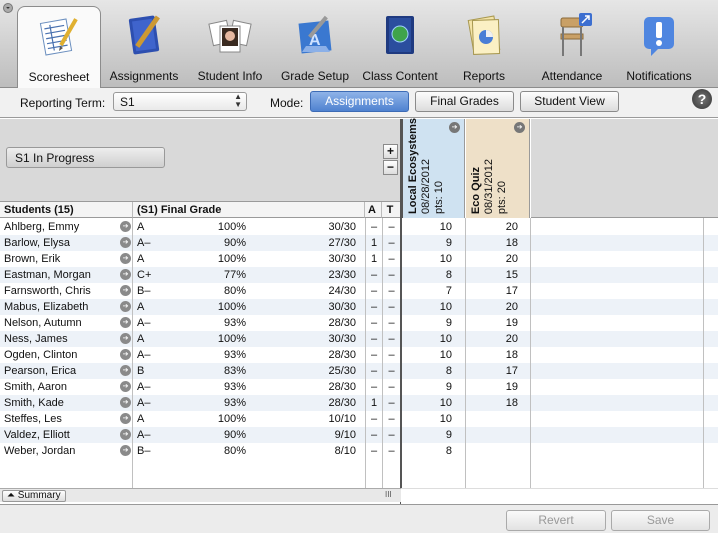 The height and width of the screenshot is (533, 718). What do you see at coordinates (200, 435) in the screenshot?
I see `table-row: Valdez, Elliott ➔ A– 90% 9/10 – –` at bounding box center [200, 435].